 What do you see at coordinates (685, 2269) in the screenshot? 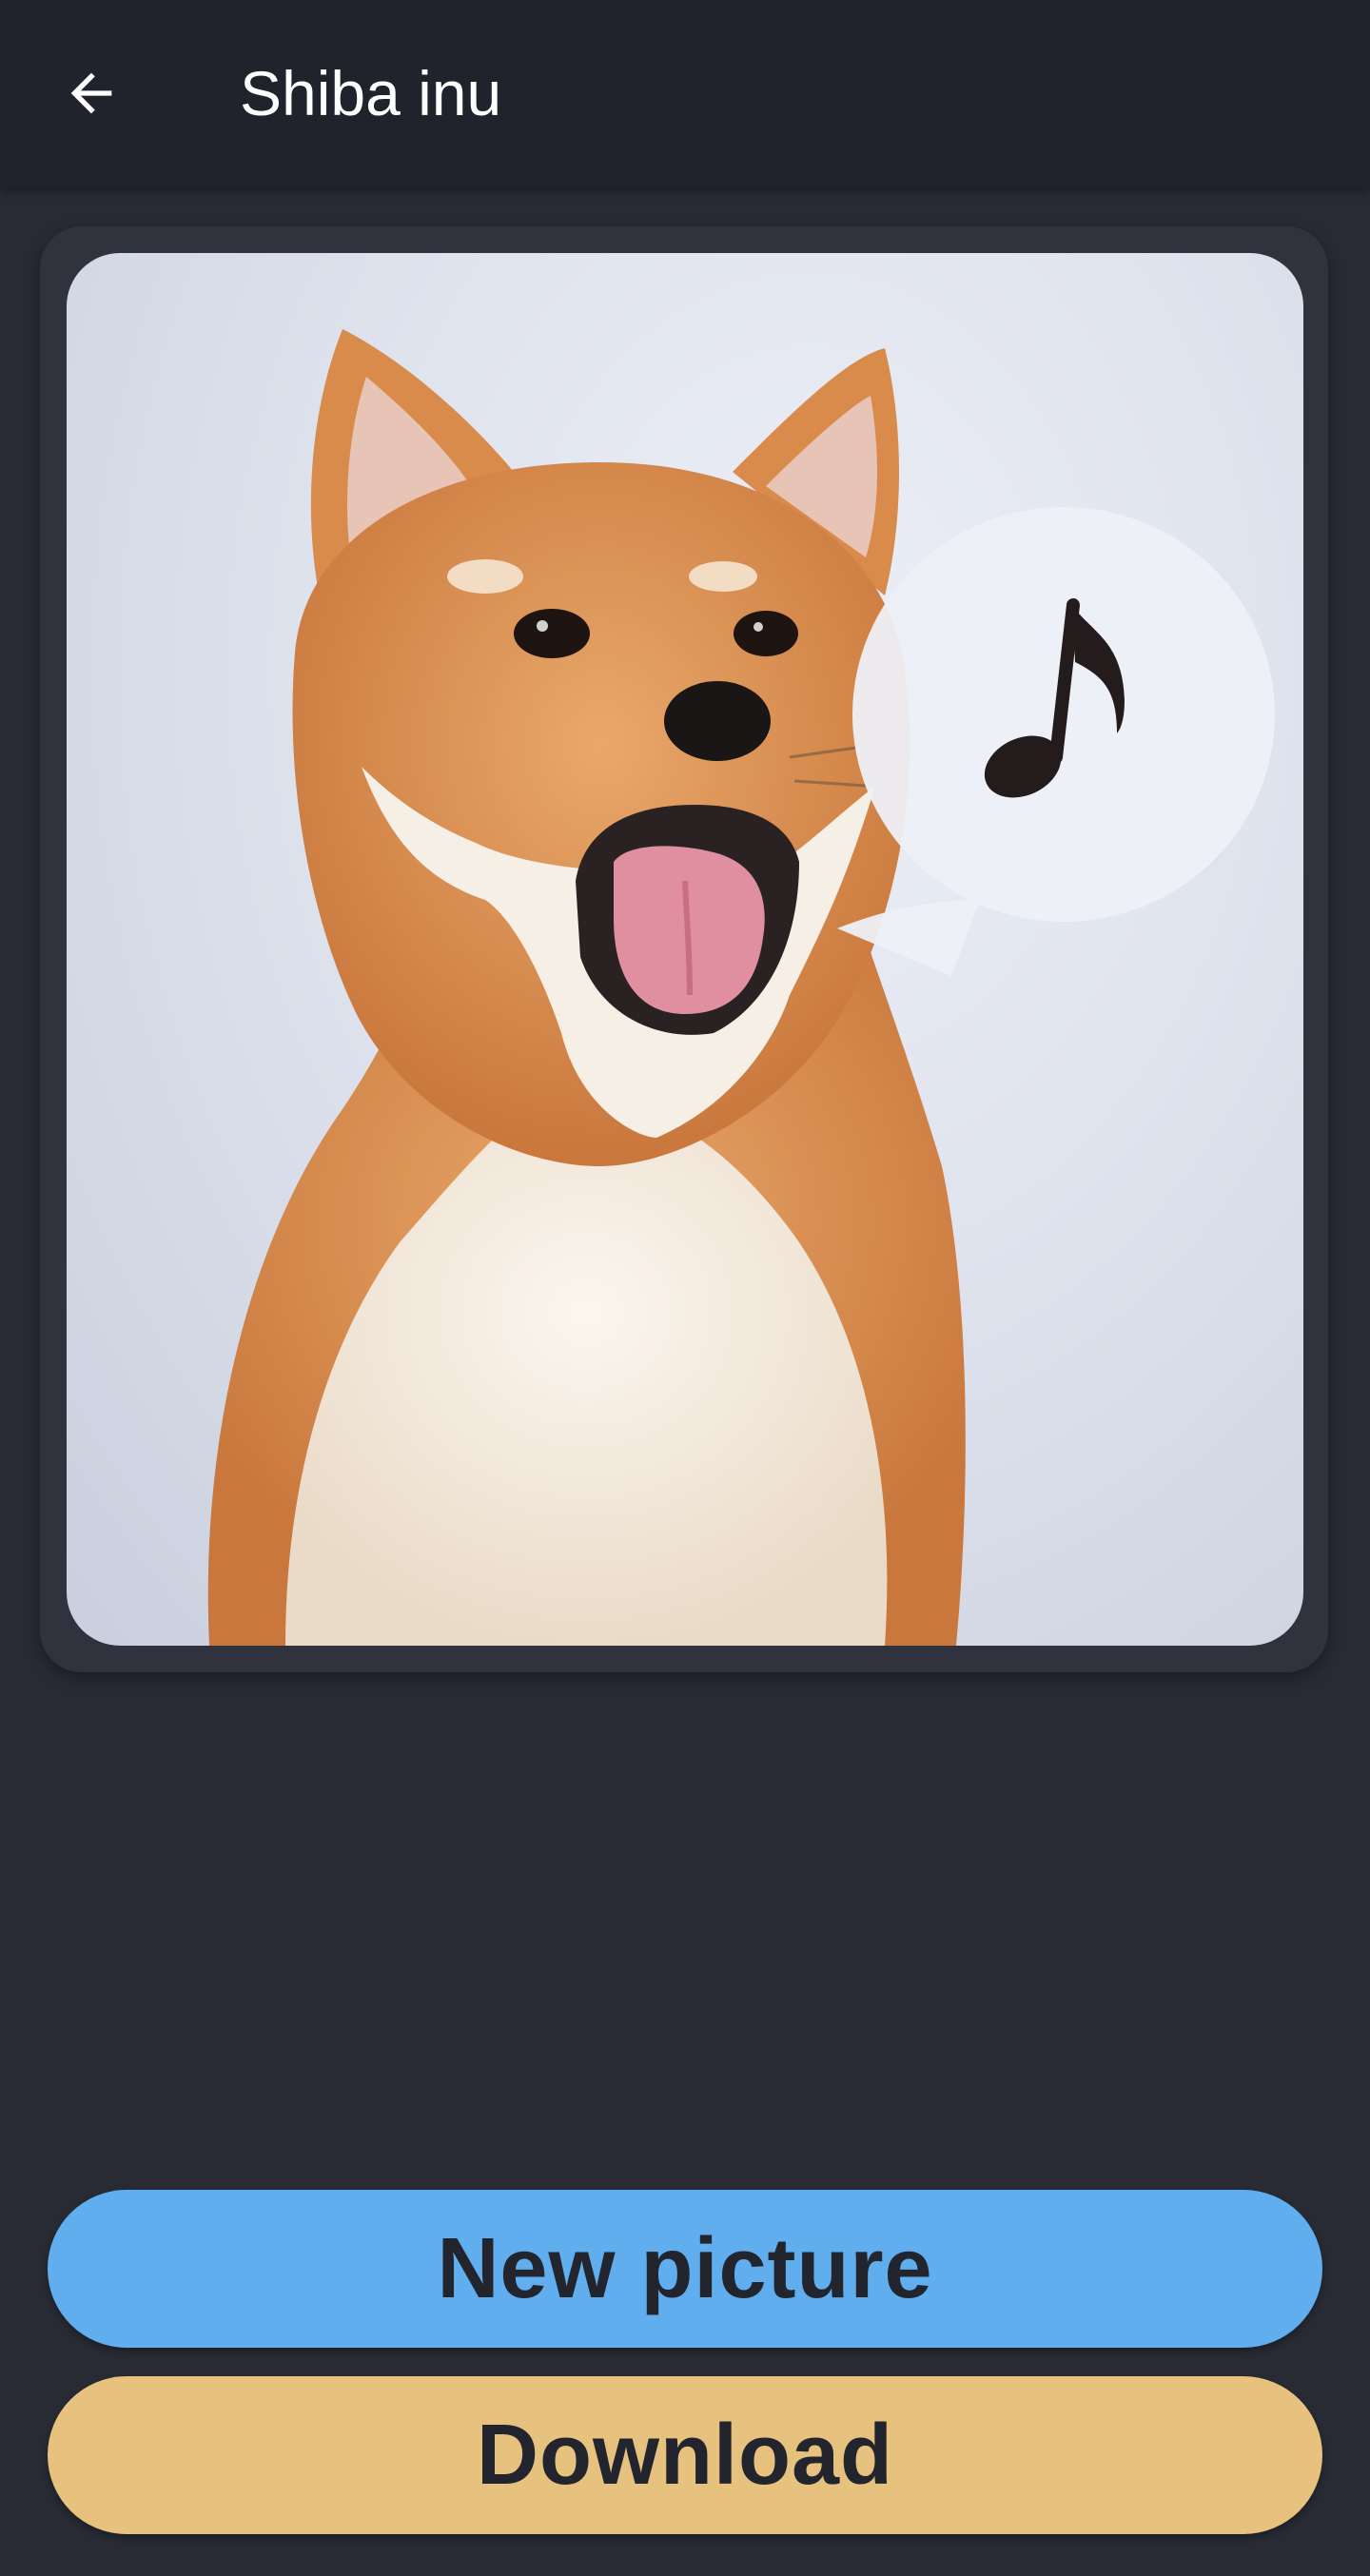
I see `new-picture-button: New picture` at bounding box center [685, 2269].